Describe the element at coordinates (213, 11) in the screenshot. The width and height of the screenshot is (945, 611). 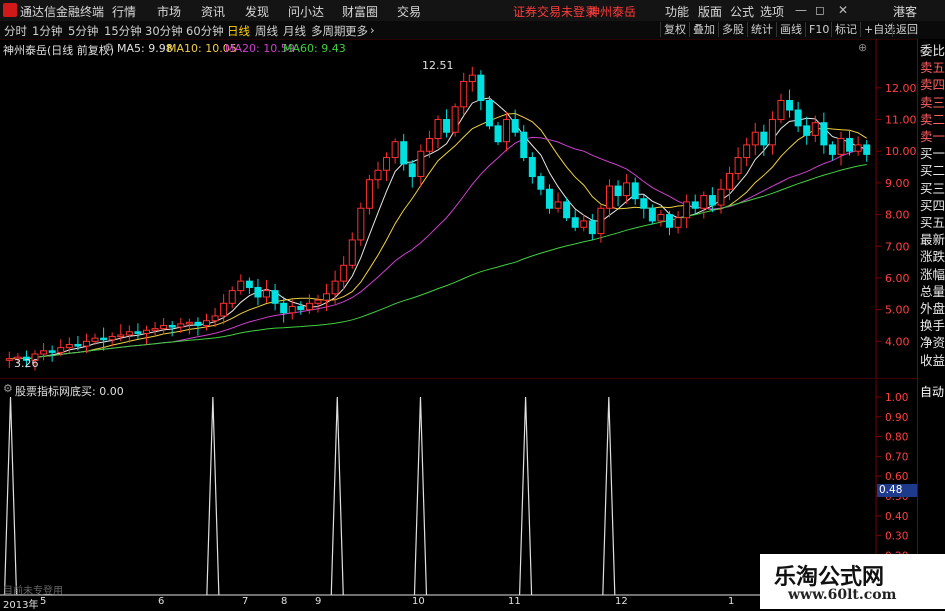
I see `menu-news: 资讯` at that location.